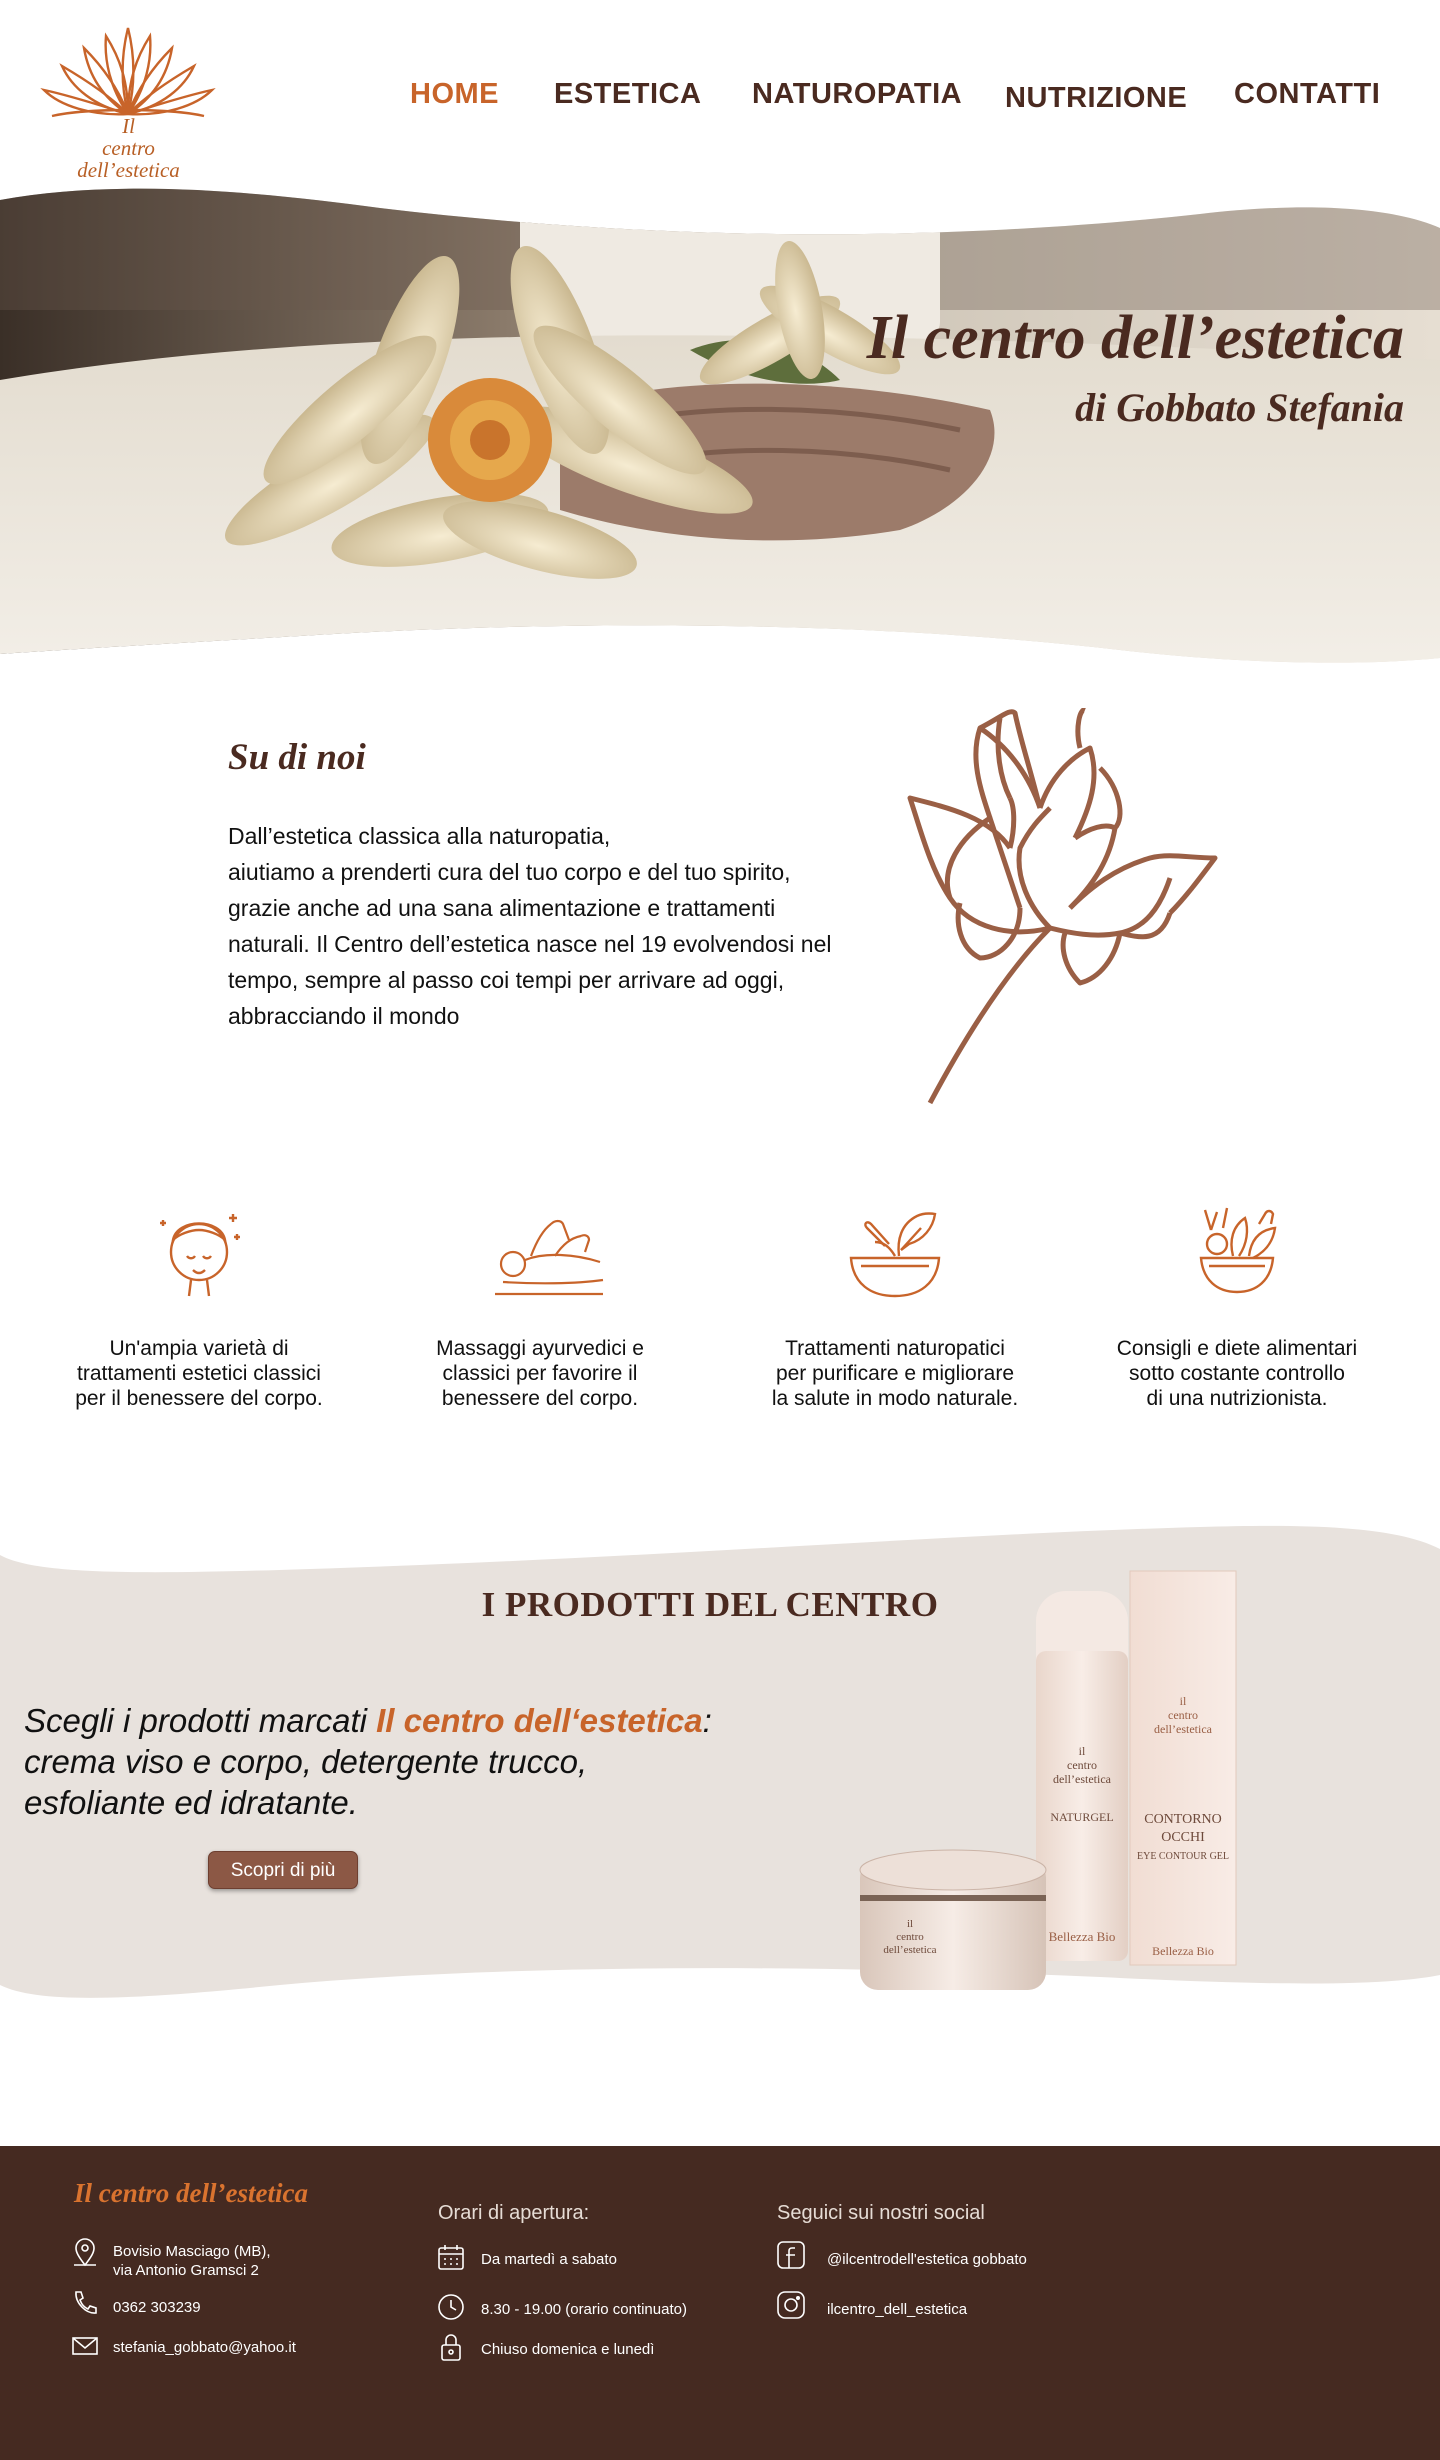 The image size is (1440, 2460). What do you see at coordinates (1062, 906) in the screenshot?
I see `lotus-illustration-icon` at bounding box center [1062, 906].